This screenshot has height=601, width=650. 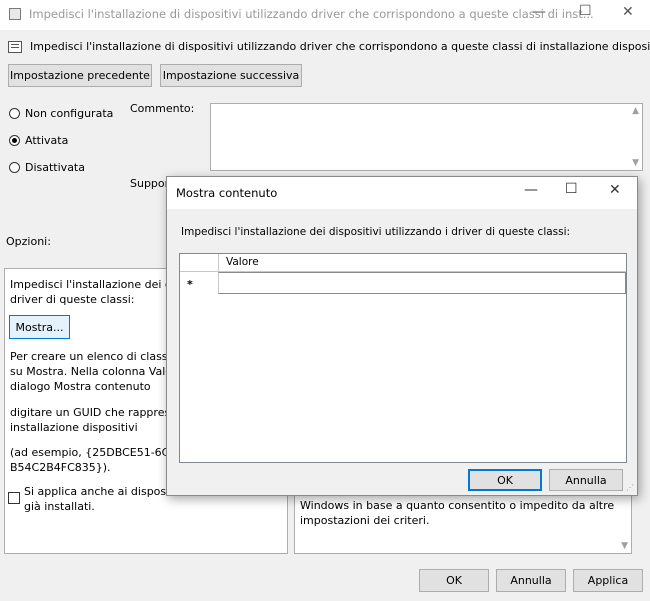 I want to click on comment-label: Commento:, so click(x=162, y=108).